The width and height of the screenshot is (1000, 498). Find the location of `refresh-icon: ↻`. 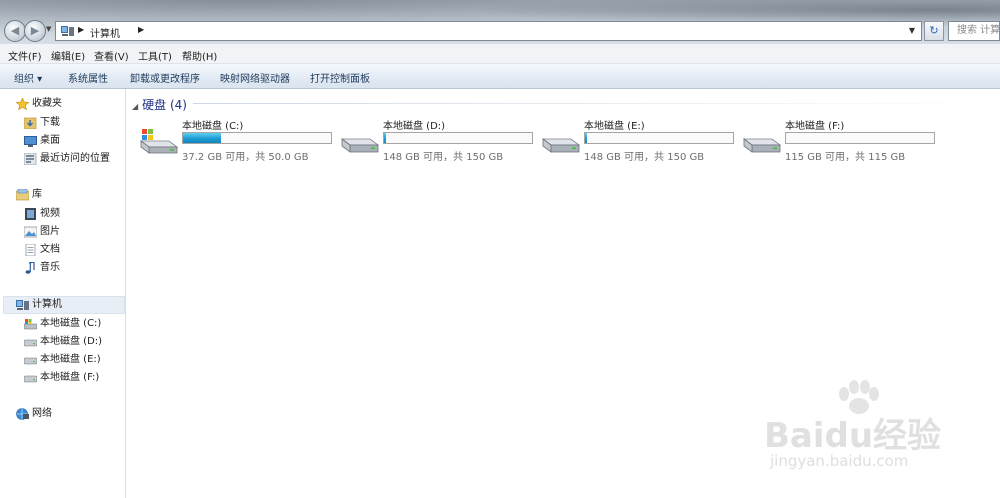

refresh-icon: ↻ is located at coordinates (934, 30).